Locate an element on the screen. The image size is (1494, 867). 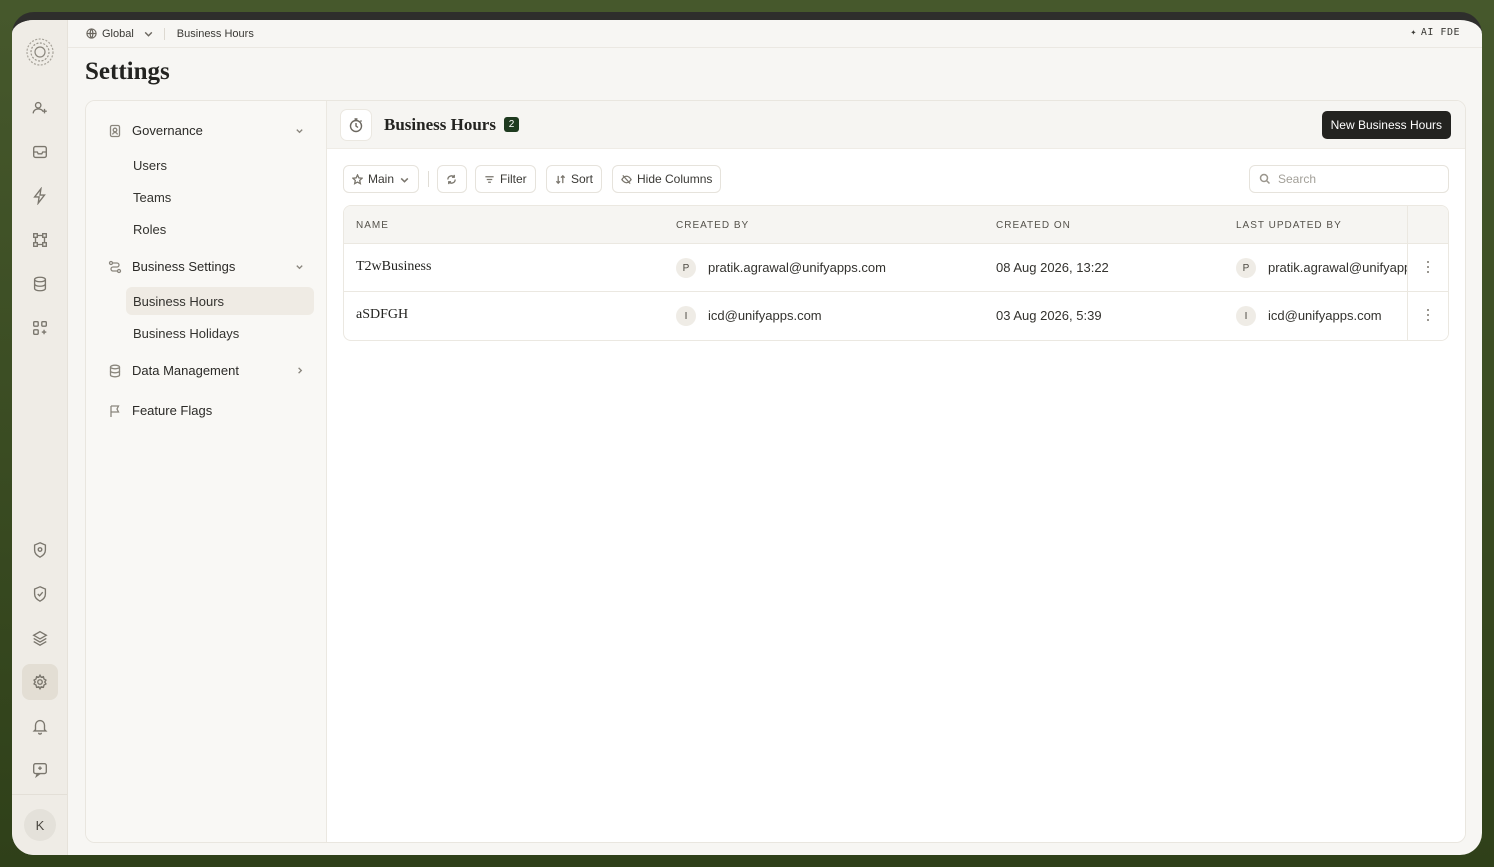
sort-label: Sort is located at coordinates (582, 179).